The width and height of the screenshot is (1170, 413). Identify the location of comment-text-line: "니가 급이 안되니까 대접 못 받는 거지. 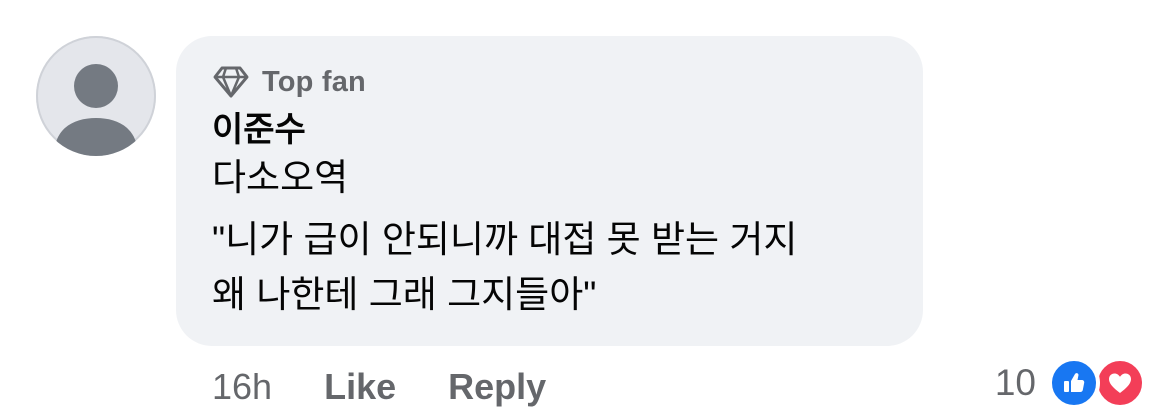
(505, 239).